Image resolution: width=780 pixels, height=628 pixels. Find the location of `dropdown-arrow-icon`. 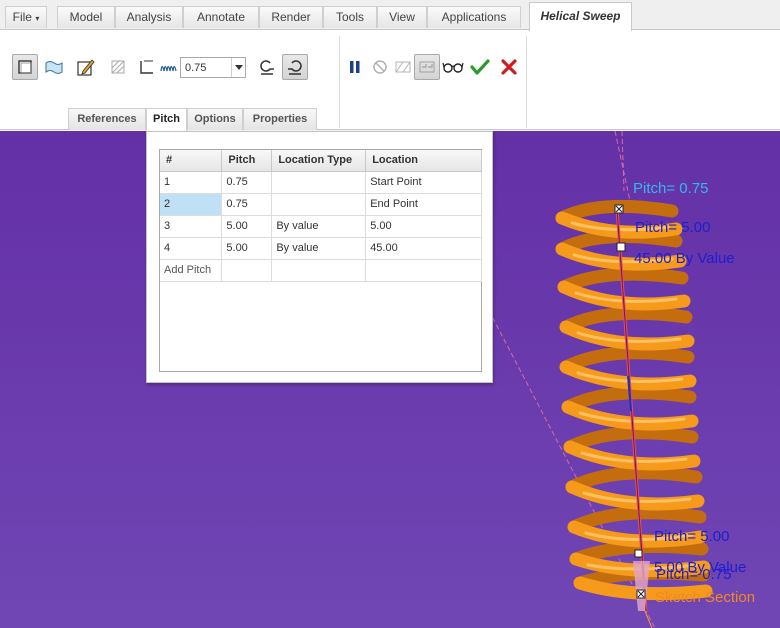

dropdown-arrow-icon is located at coordinates (238, 67).